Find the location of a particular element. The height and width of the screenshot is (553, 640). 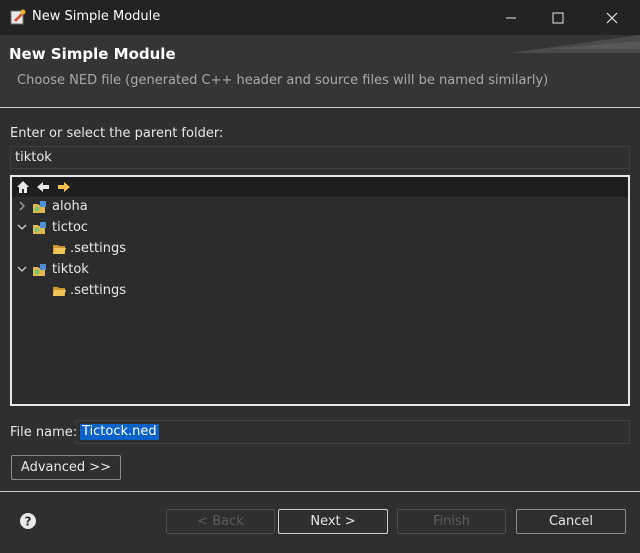

help-icon: ? is located at coordinates (28, 521).